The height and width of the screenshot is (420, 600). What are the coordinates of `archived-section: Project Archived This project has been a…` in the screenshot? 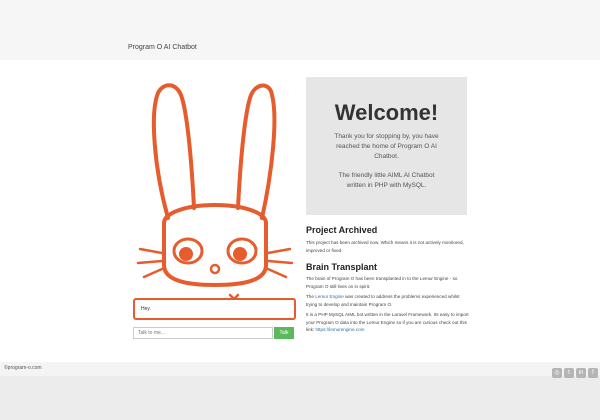 It's located at (388, 239).